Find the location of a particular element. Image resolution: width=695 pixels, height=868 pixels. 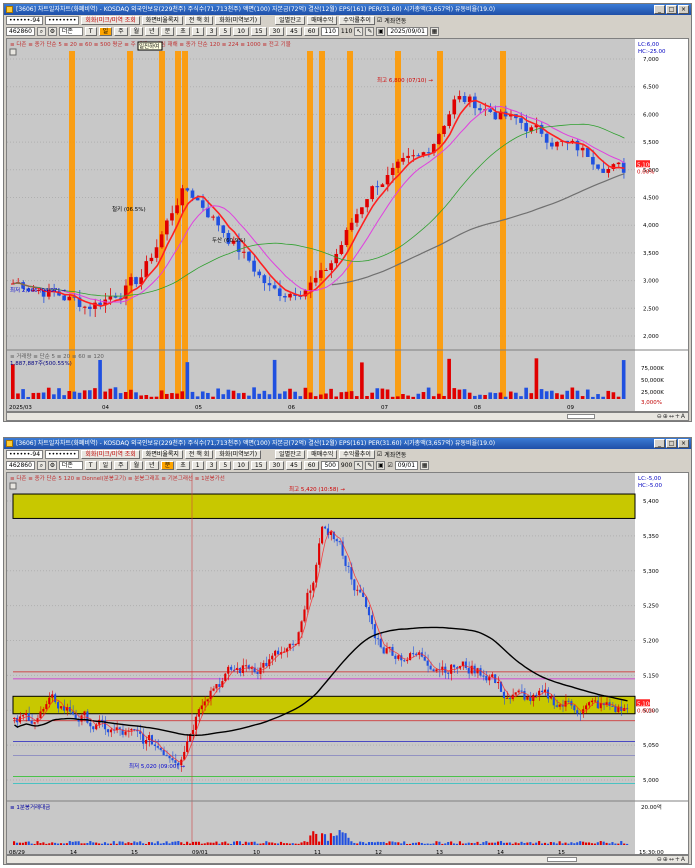

count-input: 500 is located at coordinates (330, 465).